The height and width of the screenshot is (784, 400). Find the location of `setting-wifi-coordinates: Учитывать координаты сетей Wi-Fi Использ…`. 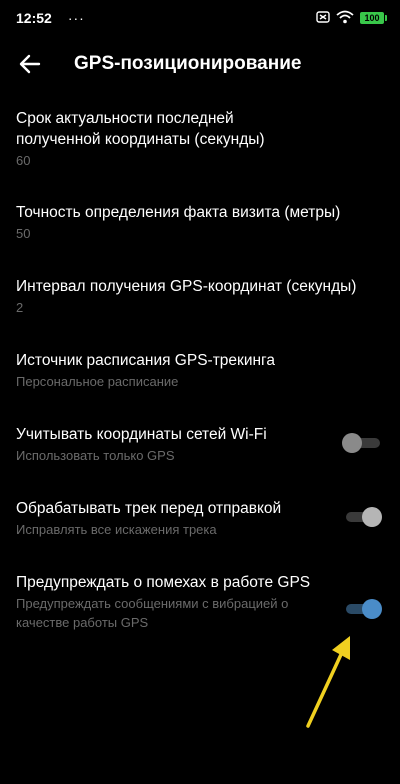

setting-wifi-coordinates: Учитывать координаты сетей Wi-Fi Использ… is located at coordinates (166, 444).